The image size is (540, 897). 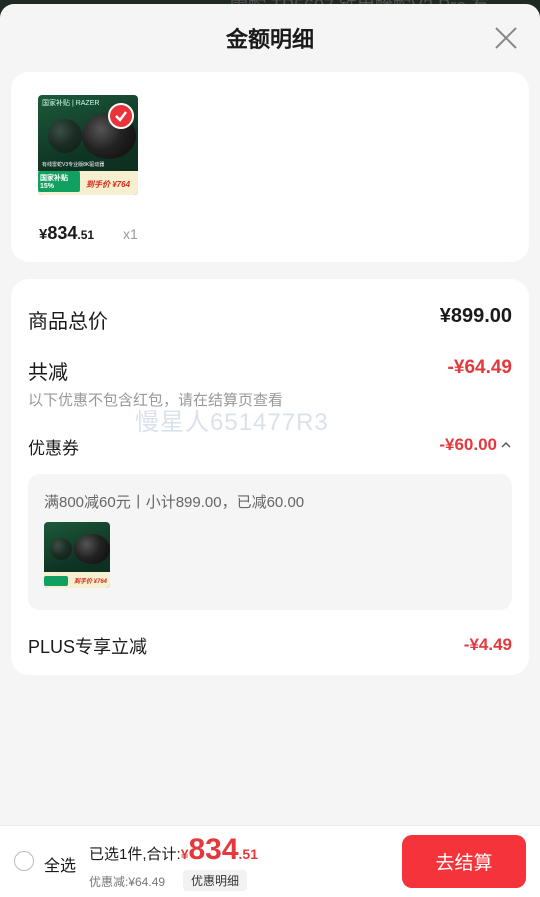 What do you see at coordinates (24, 861) in the screenshot?
I see `select-all-radio` at bounding box center [24, 861].